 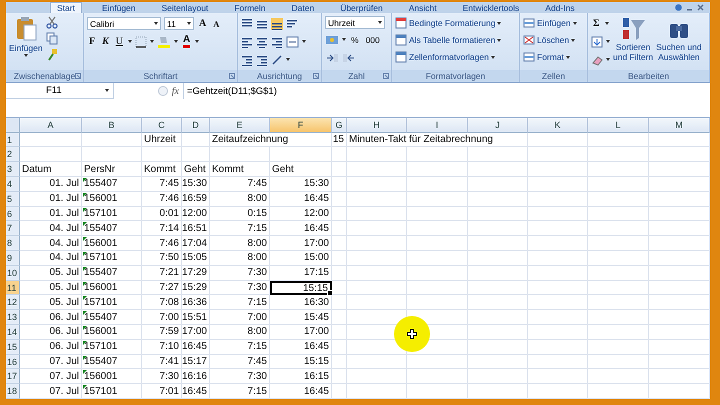 What do you see at coordinates (301, 288) in the screenshot?
I see `active-cell: 15:15` at bounding box center [301, 288].